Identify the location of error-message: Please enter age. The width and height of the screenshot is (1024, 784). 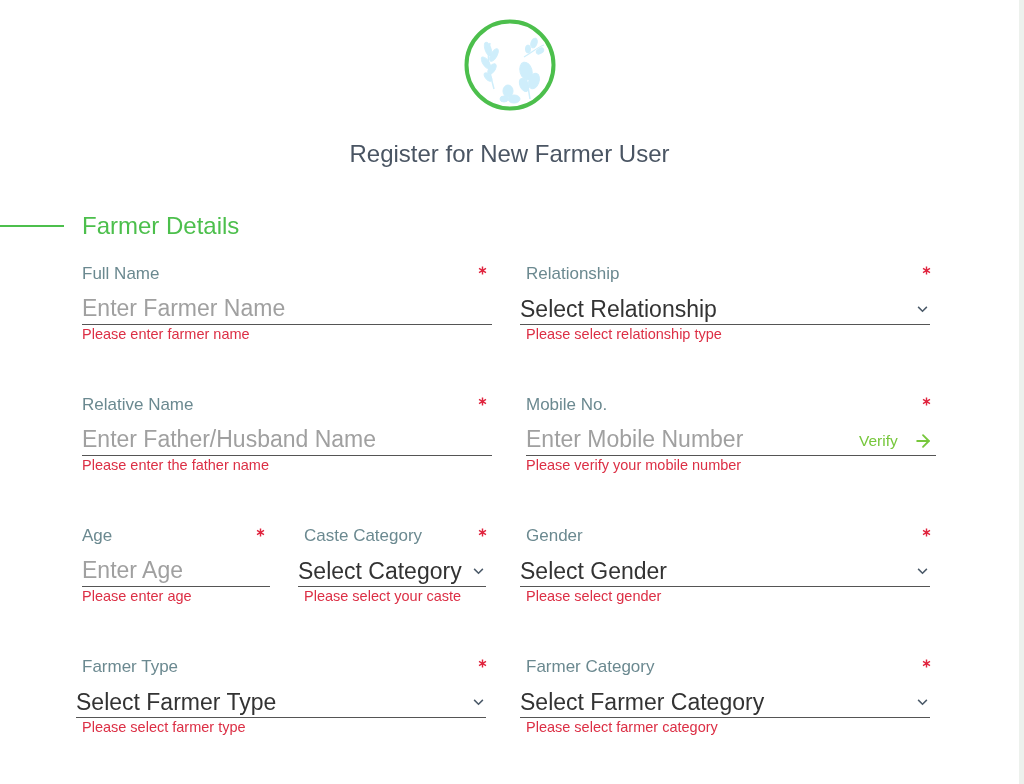
(137, 596).